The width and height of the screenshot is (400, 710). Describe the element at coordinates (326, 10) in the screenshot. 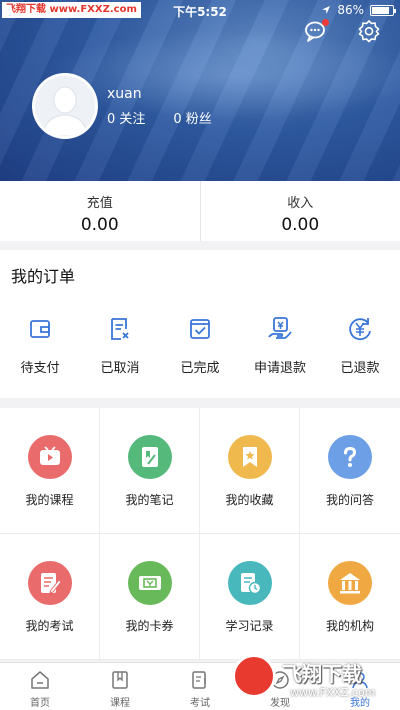

I see `location-icon` at that location.